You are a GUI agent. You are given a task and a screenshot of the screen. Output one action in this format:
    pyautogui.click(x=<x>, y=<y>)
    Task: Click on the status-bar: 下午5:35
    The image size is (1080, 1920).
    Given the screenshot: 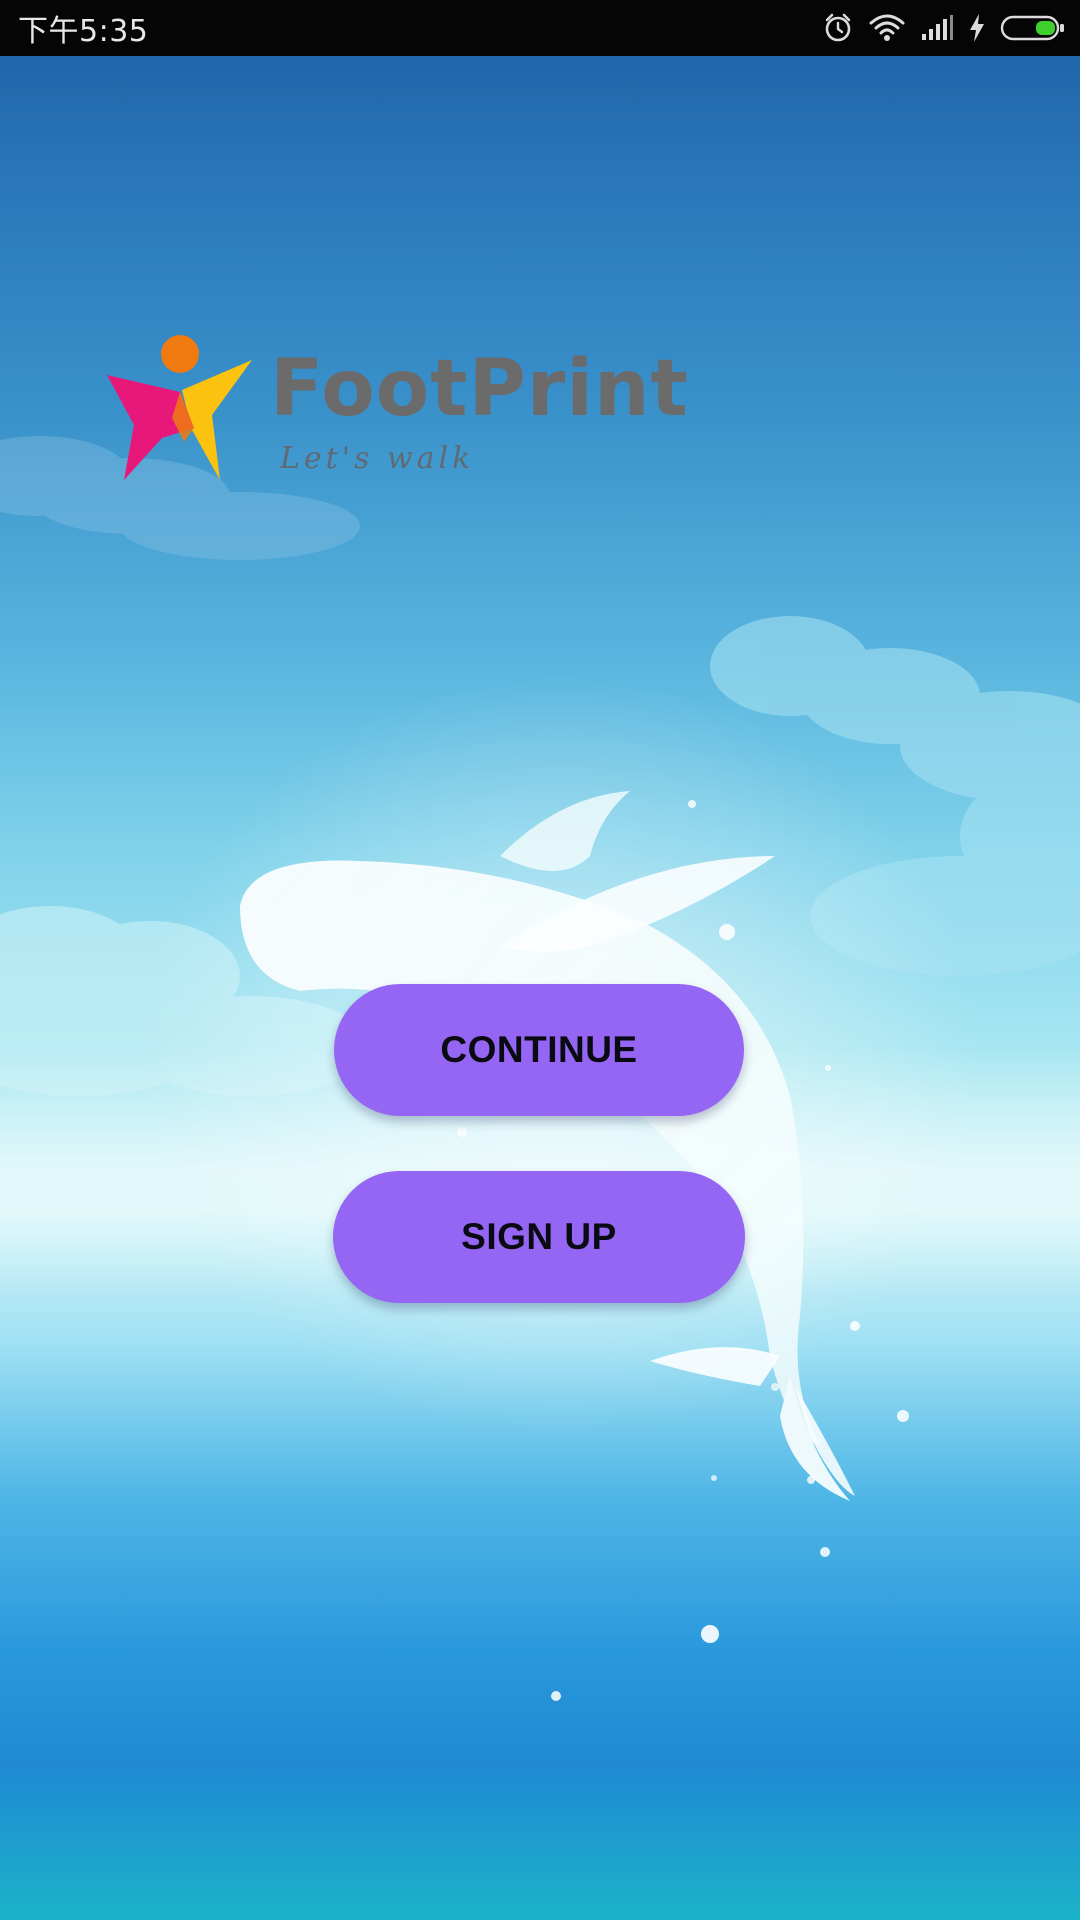 What is the action you would take?
    pyautogui.click(x=540, y=28)
    